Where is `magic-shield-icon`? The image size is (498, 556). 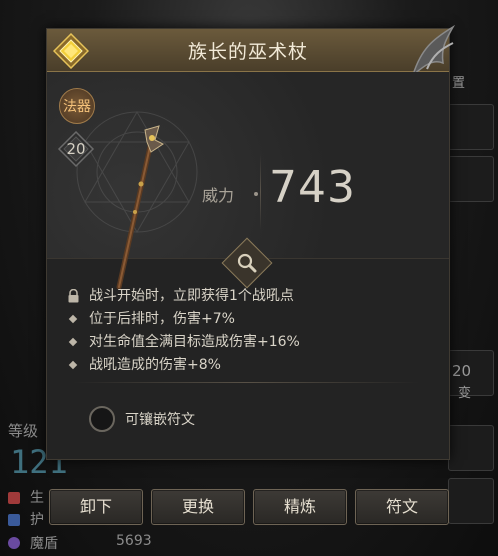 magic-shield-icon is located at coordinates (14, 543).